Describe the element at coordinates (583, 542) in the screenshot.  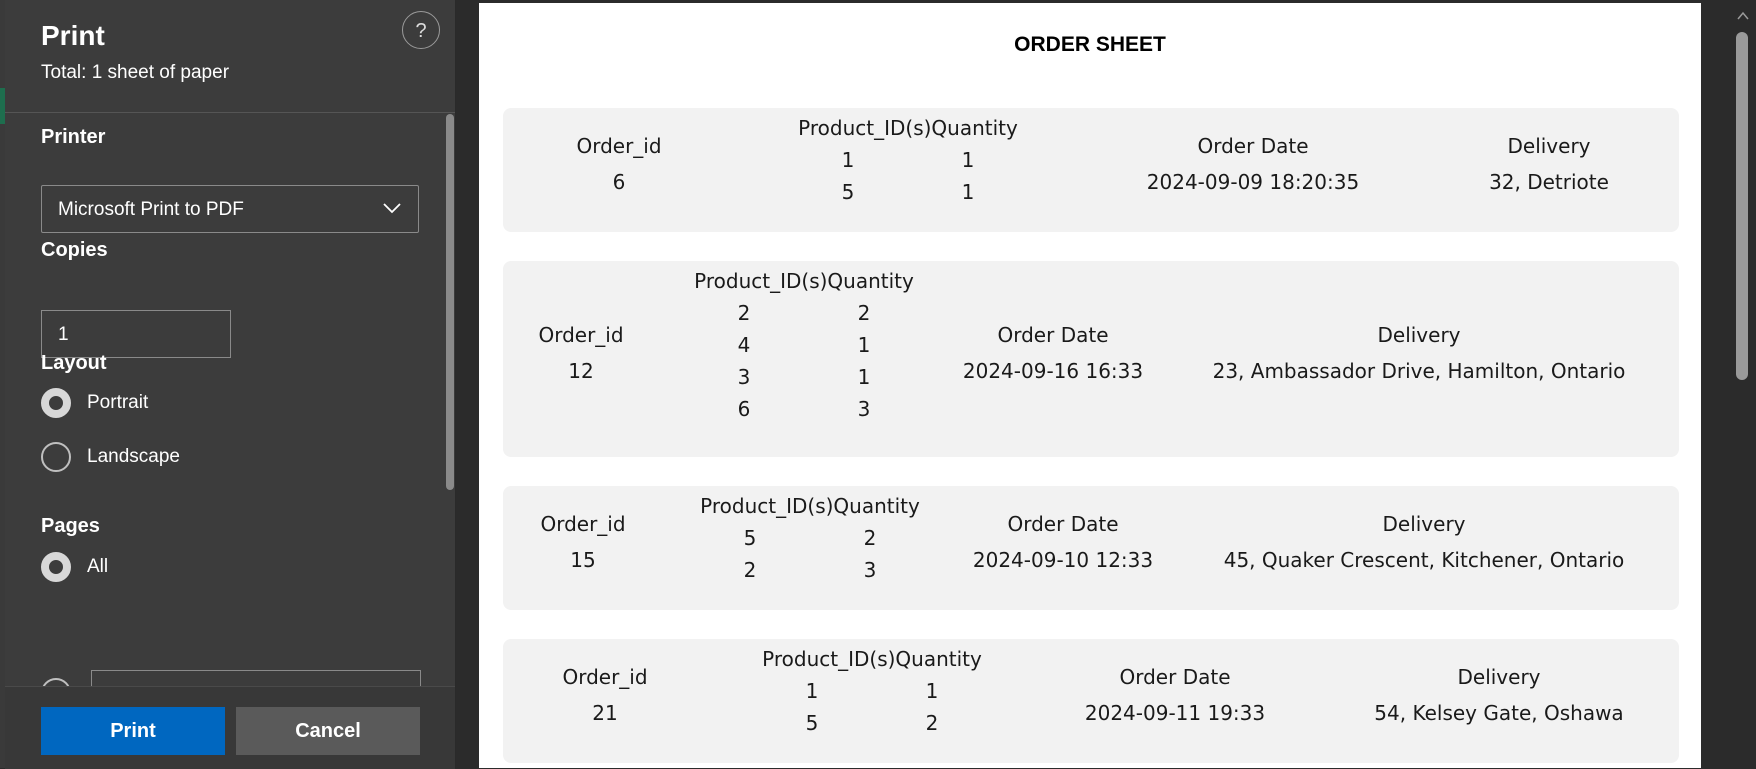
I see `order-id-cell: Order_id 15` at that location.